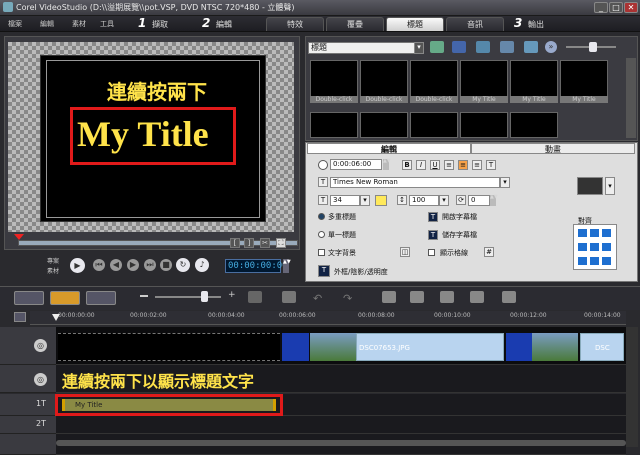  I want to click on font-size-field: 34, so click(345, 200).